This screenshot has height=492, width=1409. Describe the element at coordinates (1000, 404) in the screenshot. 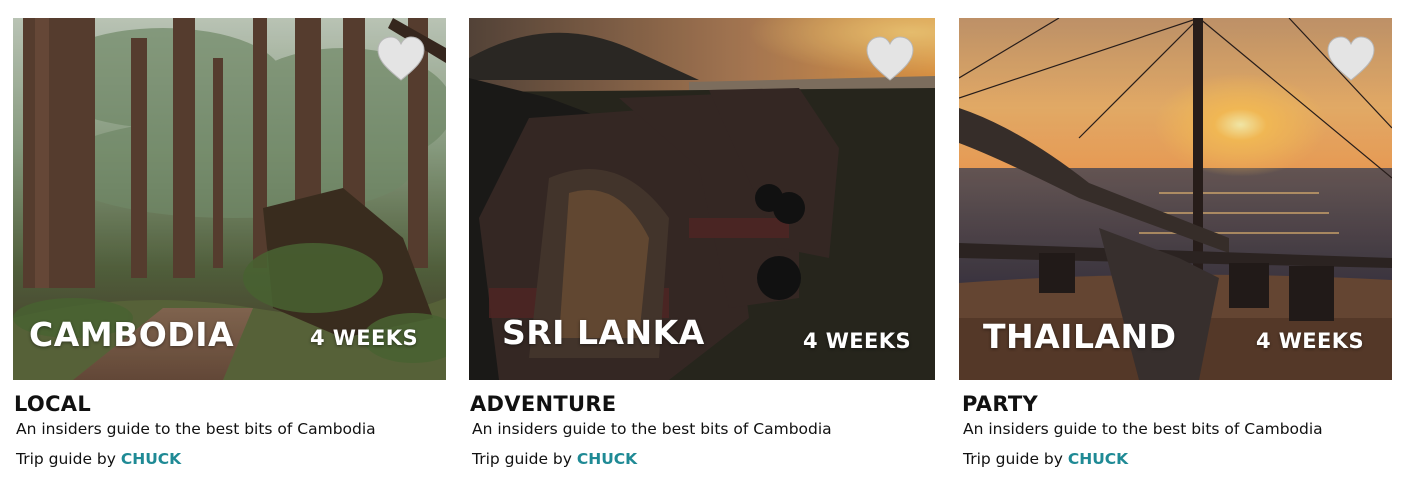

I see `card-category: PARTY` at that location.